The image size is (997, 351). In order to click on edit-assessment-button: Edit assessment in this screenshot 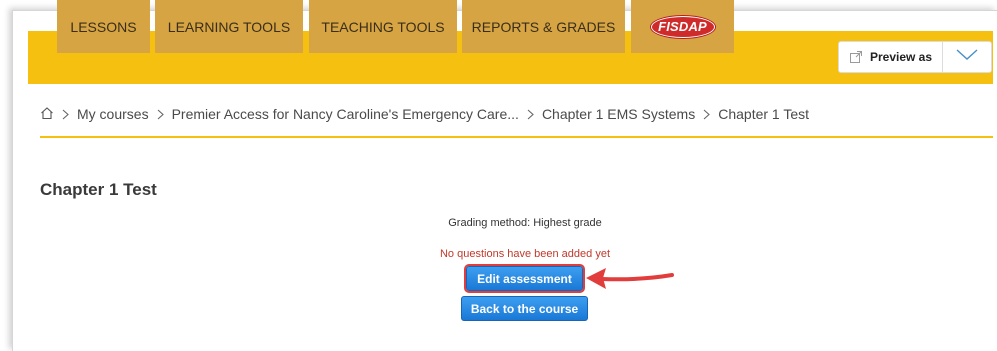, I will do `click(524, 278)`.